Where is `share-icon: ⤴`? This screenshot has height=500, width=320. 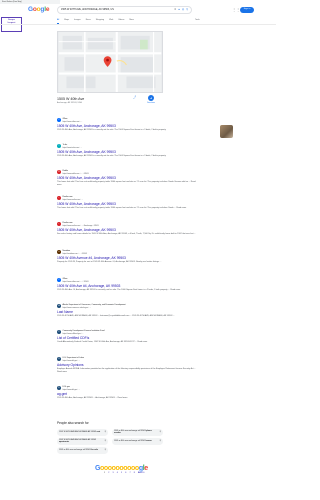 share-icon: ⤴ is located at coordinates (134, 97).